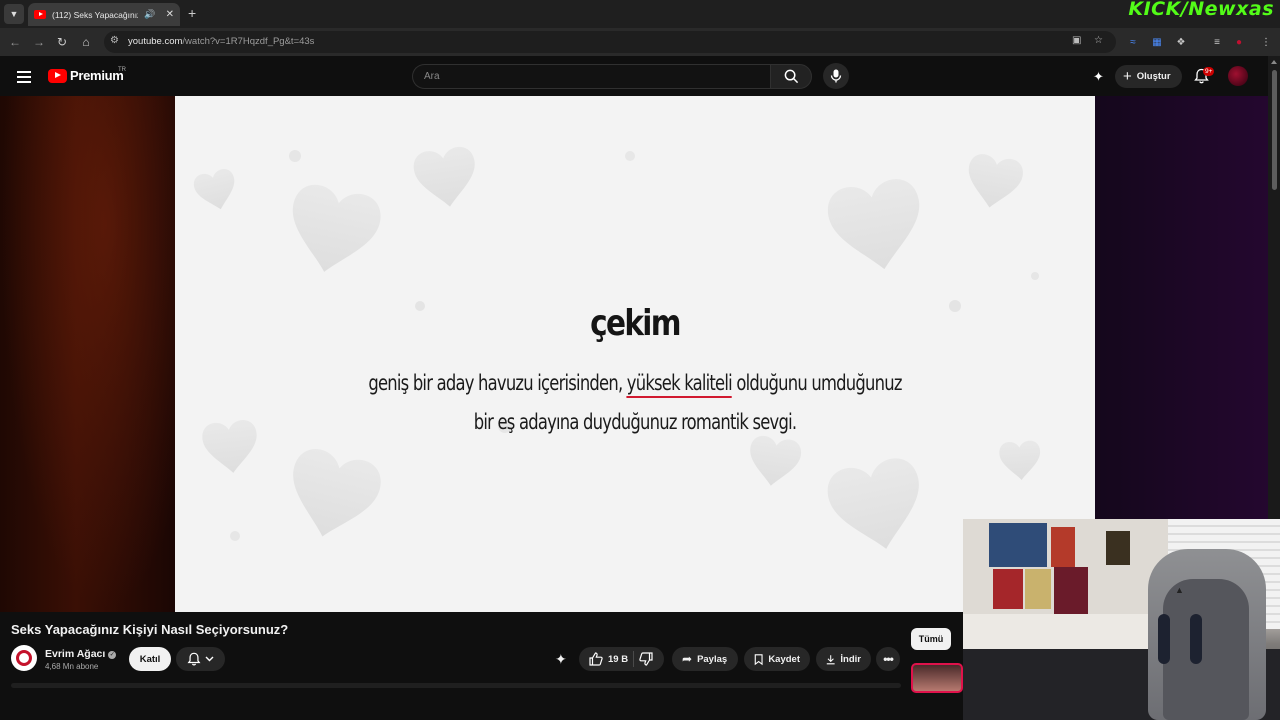 Image resolution: width=1280 pixels, height=720 pixels. What do you see at coordinates (149, 14) in the screenshot?
I see `speaker-icon: 🔊` at bounding box center [149, 14].